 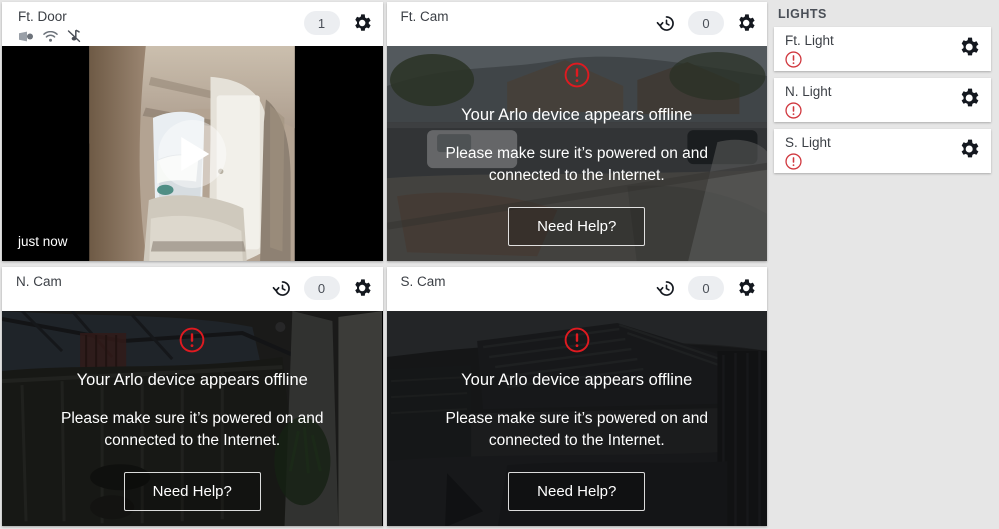 I want to click on lights-panel-title: LIGHTS, so click(x=802, y=14).